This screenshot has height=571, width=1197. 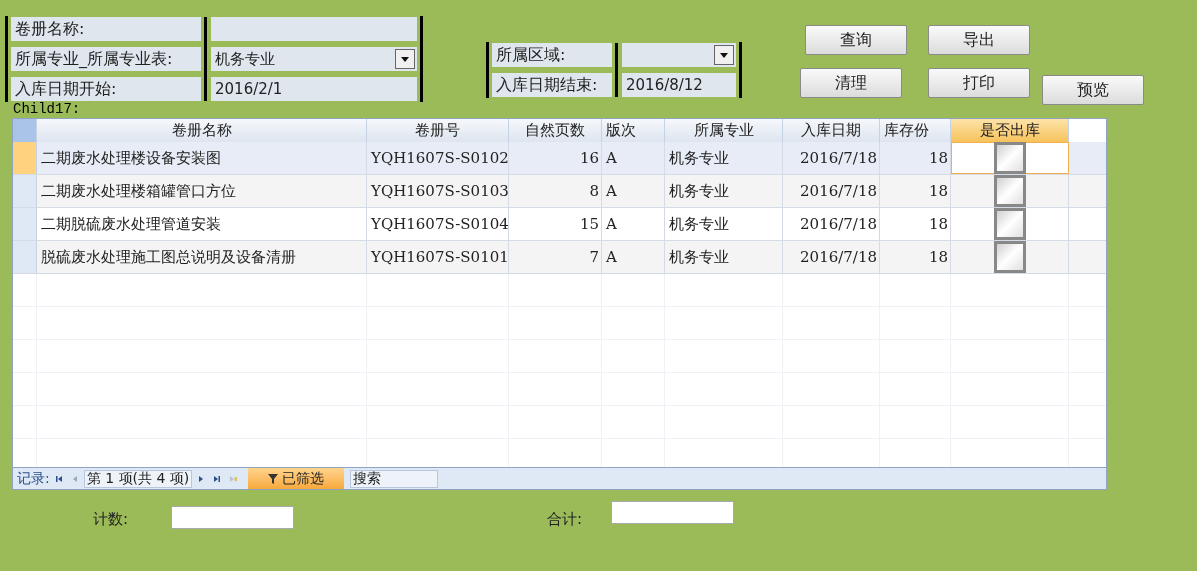 What do you see at coordinates (438, 257) in the screenshot?
I see `table-cell: YQH1607S-S0101` at bounding box center [438, 257].